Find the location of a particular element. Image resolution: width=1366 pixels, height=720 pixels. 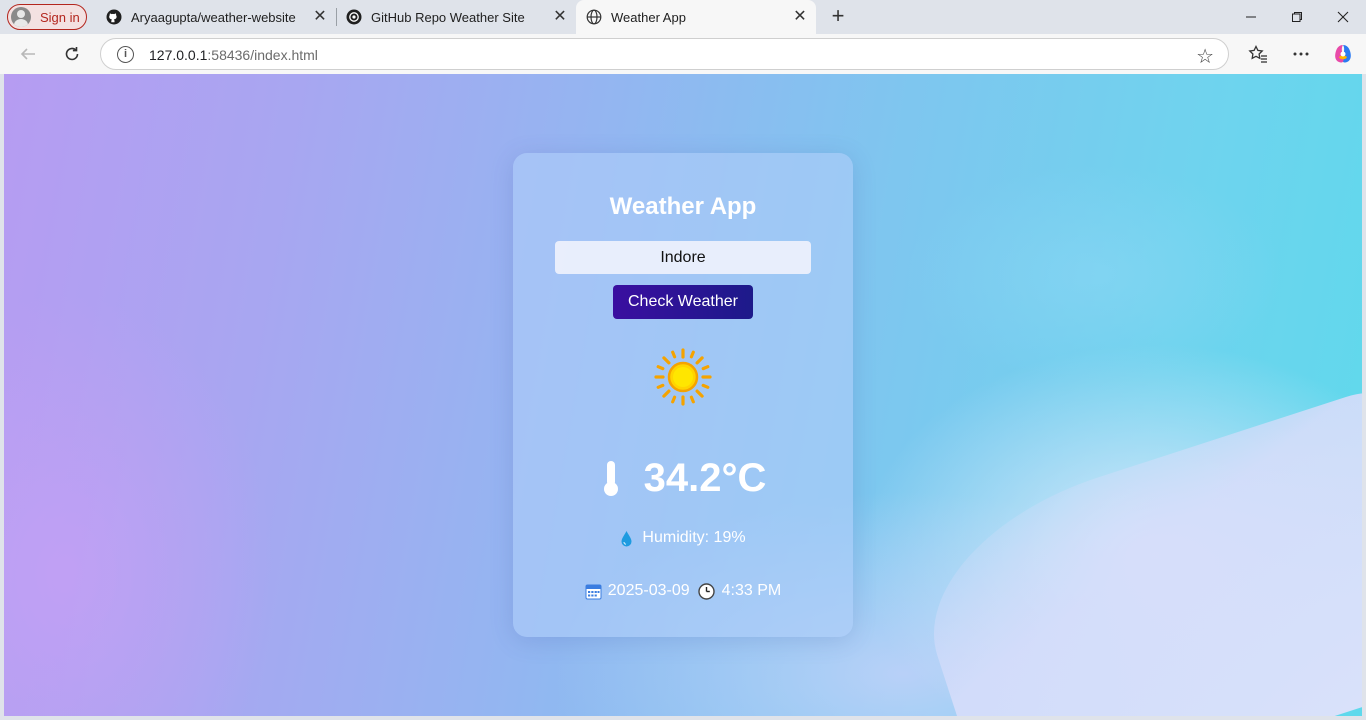

tab-github-repo: Aryaagupta/weather-website ✕ is located at coordinates (216, 17).